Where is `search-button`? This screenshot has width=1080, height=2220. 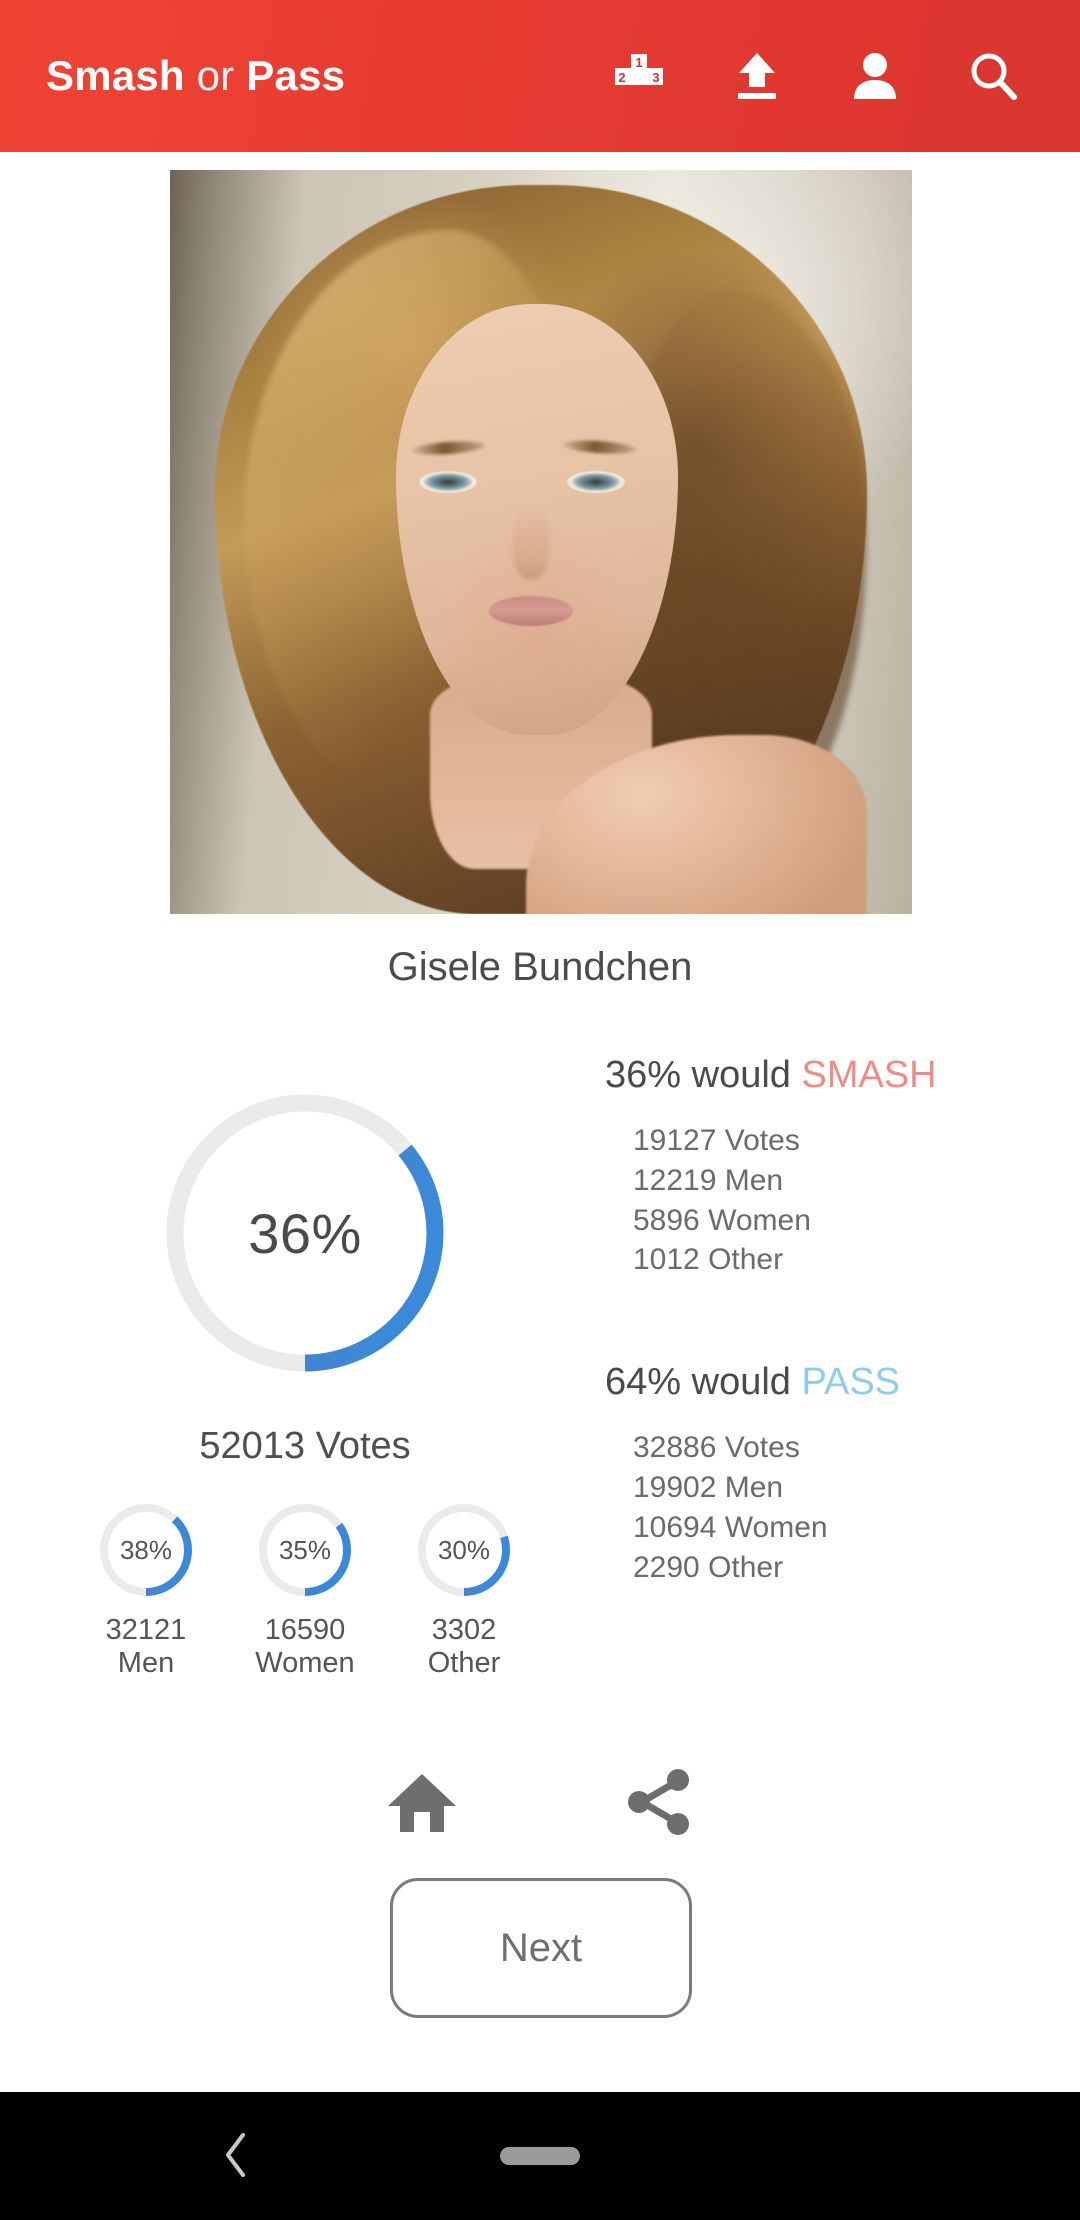 search-button is located at coordinates (993, 76).